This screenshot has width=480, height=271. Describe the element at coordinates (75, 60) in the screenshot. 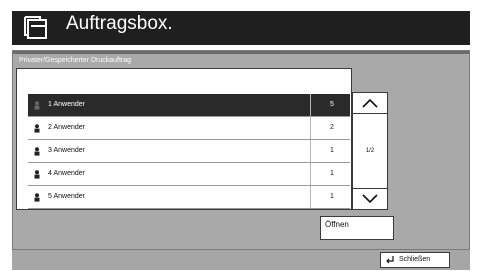

I see `panel-label: Privater/Gespeicherter Druckauftrag` at that location.